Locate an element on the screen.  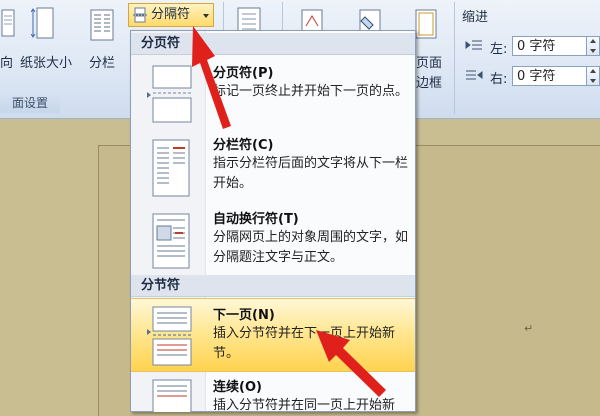
breaks-icon is located at coordinates (140, 15).